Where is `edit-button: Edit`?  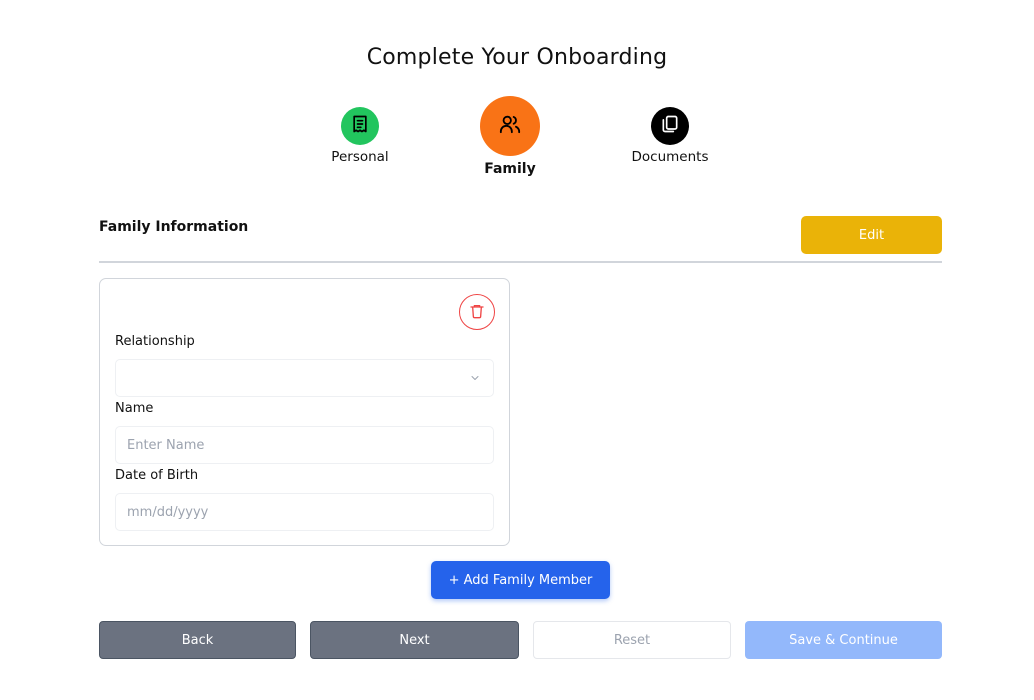
edit-button: Edit is located at coordinates (871, 235).